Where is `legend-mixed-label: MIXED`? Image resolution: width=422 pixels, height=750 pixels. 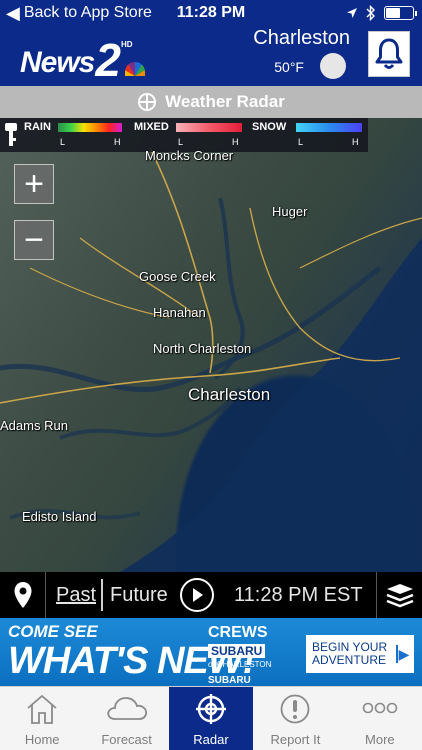 legend-mixed-label: MIXED is located at coordinates (151, 127).